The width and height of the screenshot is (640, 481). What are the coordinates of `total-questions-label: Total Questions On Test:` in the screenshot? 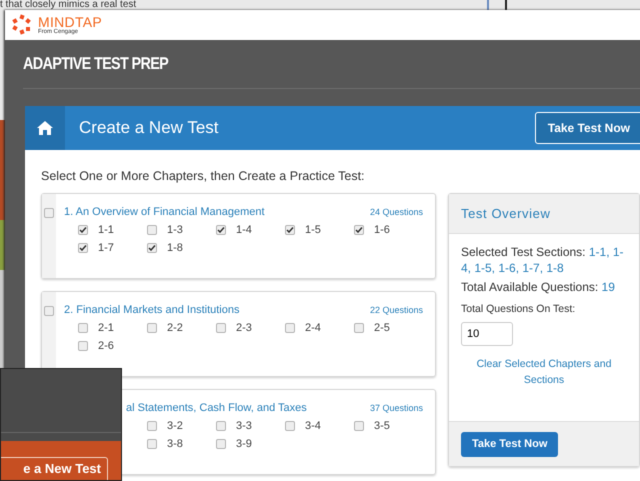 It's located at (518, 309).